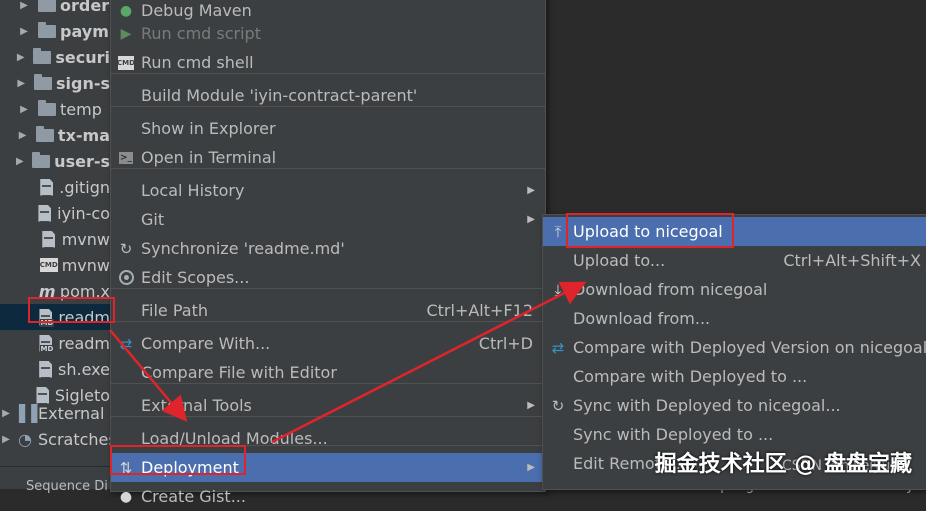 The height and width of the screenshot is (511, 926). I want to click on tree-item: ▶ temp, so click(55, 109).